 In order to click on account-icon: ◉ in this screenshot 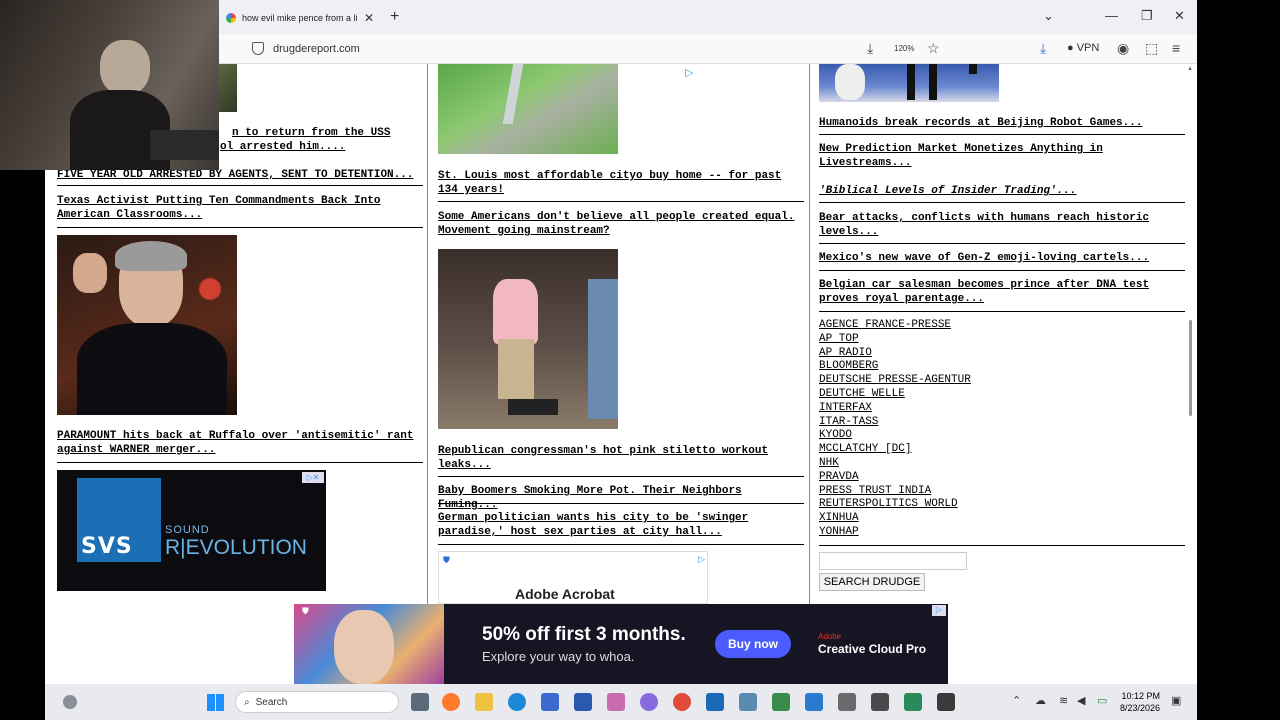, I will do `click(1123, 48)`.